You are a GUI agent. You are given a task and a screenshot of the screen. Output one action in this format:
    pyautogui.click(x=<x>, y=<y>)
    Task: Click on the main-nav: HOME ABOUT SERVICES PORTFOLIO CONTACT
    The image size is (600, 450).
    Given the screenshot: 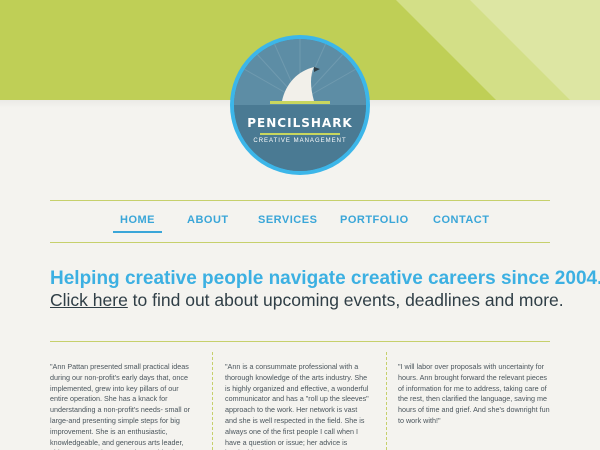 What is the action you would take?
    pyautogui.click(x=300, y=221)
    